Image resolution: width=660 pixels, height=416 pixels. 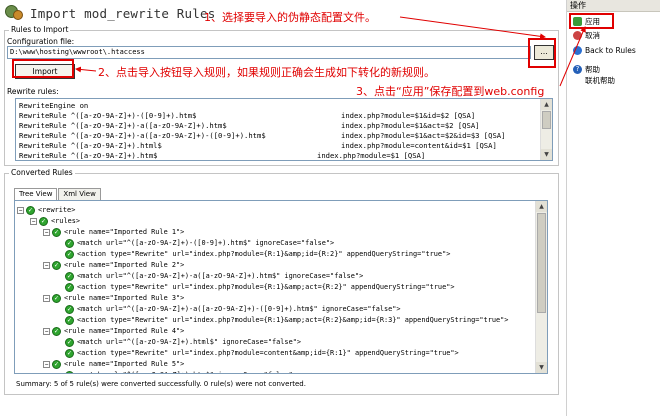 What do you see at coordinates (274, 210) in the screenshot?
I see `tree-node: − ✓ <rewrite>` at bounding box center [274, 210].